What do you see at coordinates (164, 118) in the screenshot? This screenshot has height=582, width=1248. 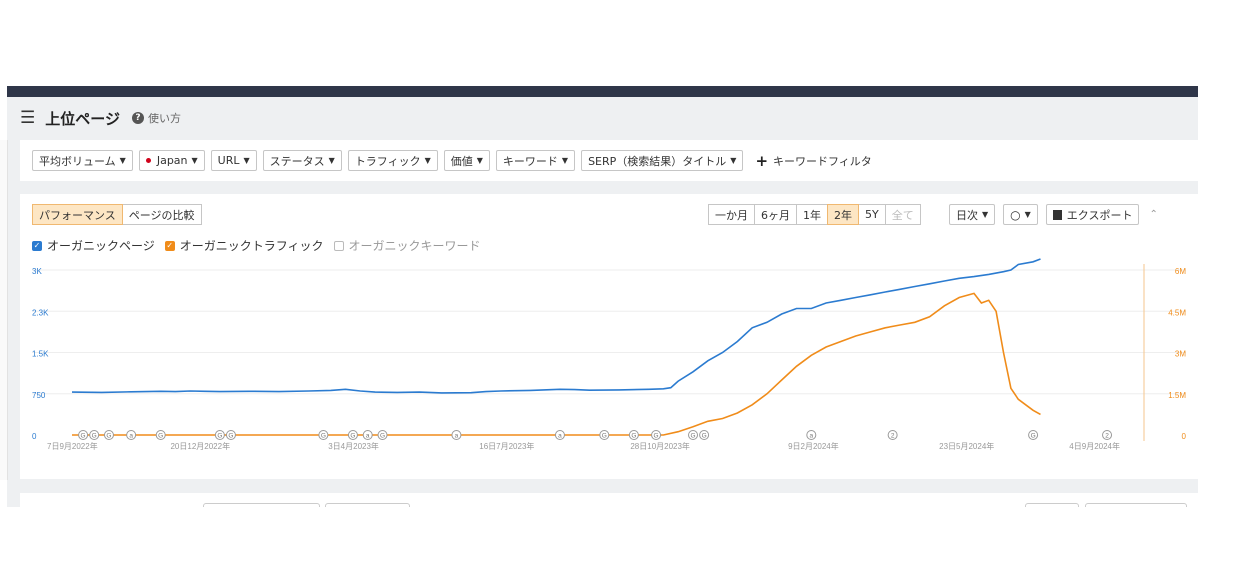 I see `help-link: 使い方` at bounding box center [164, 118].